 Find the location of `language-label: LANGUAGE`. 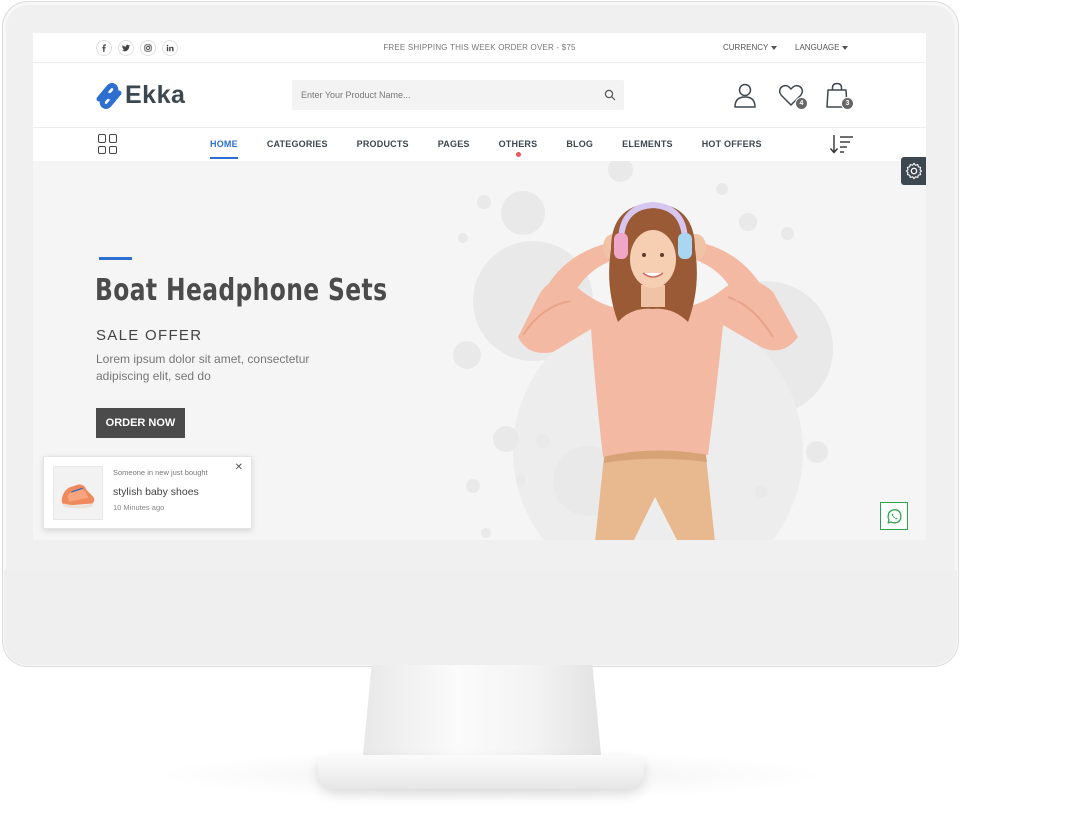

language-label: LANGUAGE is located at coordinates (817, 47).